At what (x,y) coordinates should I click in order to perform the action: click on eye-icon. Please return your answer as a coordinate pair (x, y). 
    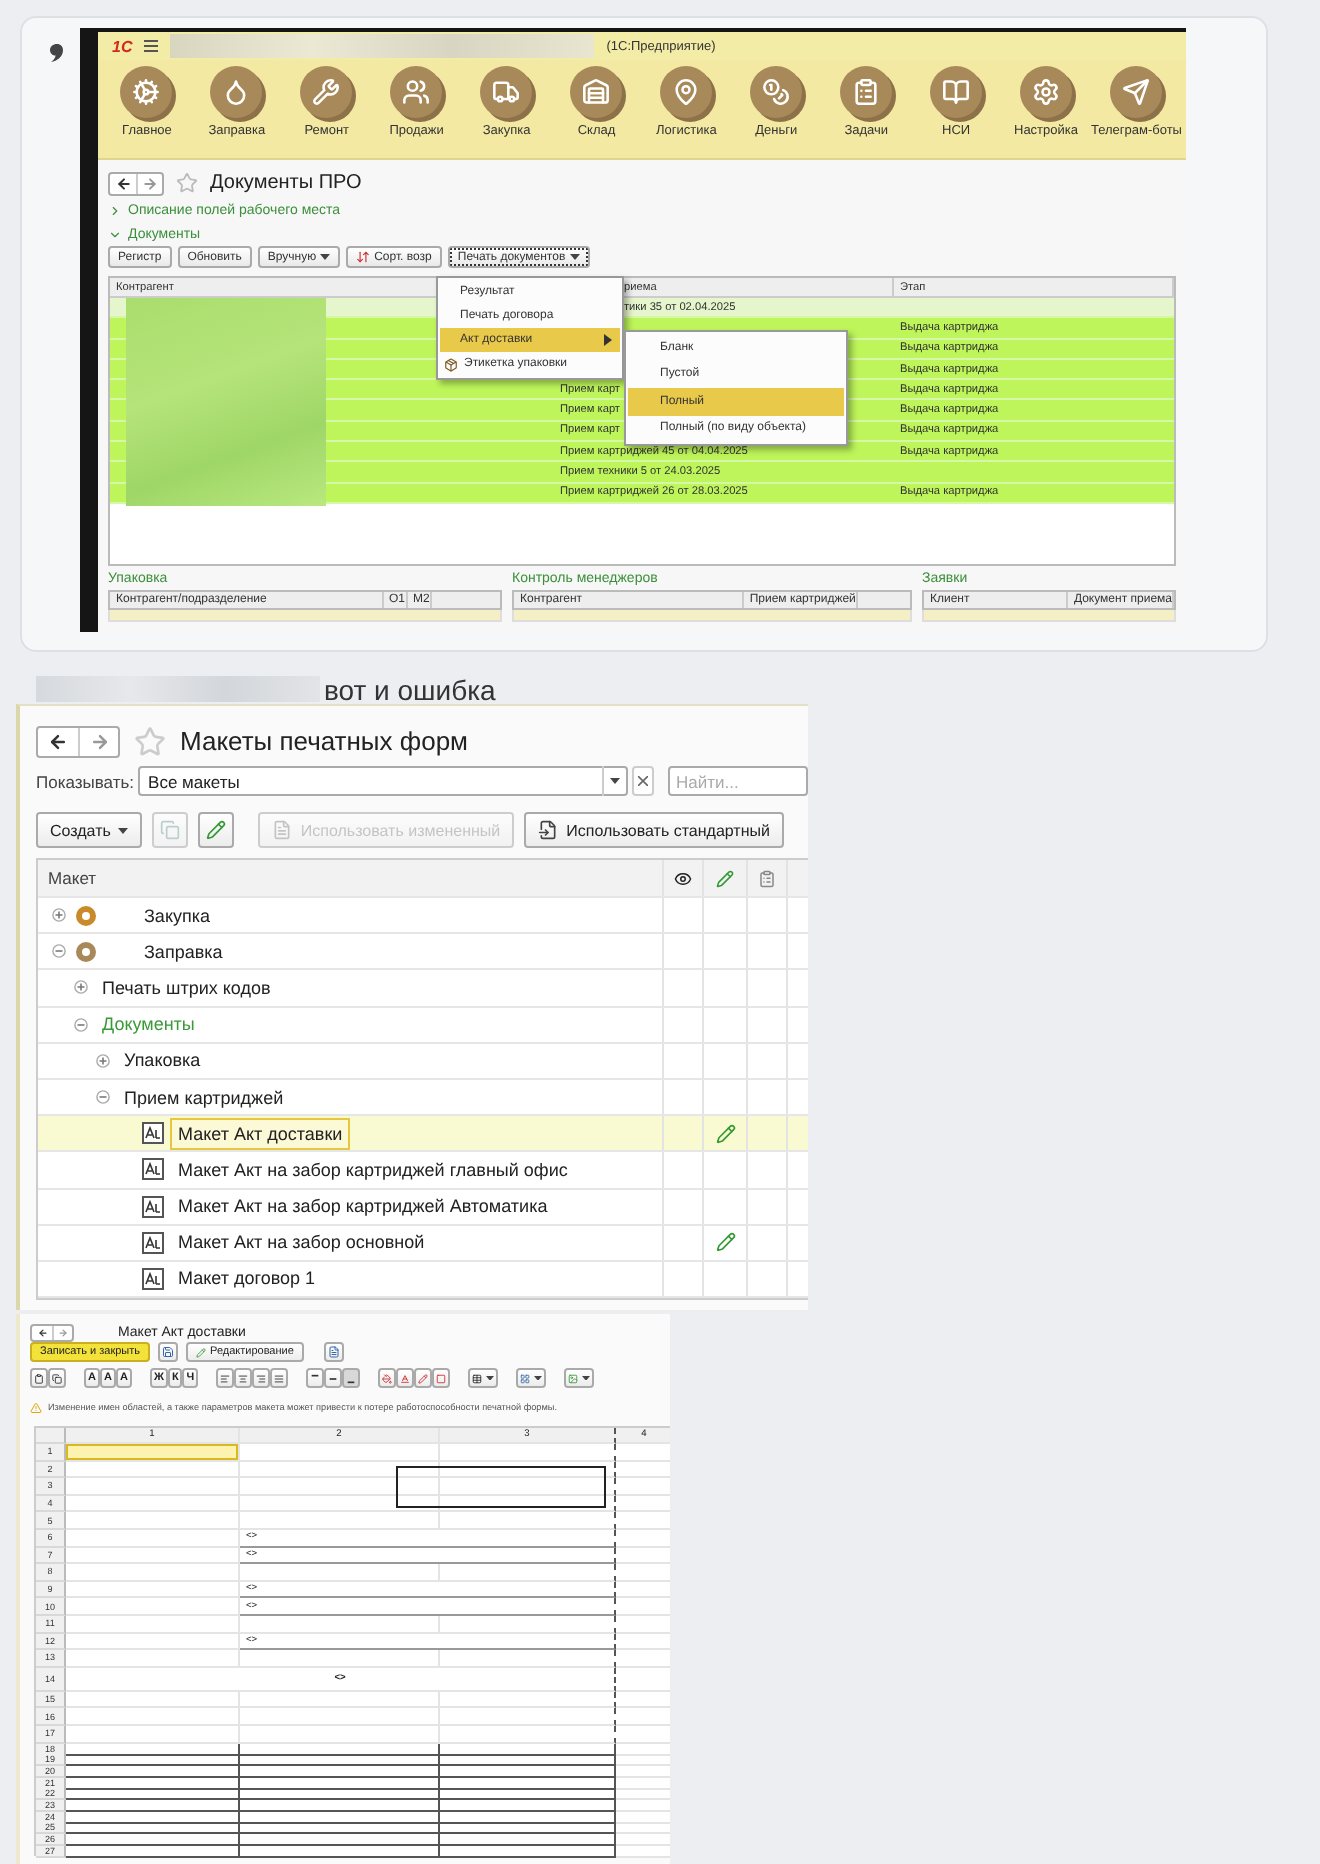
    Looking at the image, I should click on (683, 878).